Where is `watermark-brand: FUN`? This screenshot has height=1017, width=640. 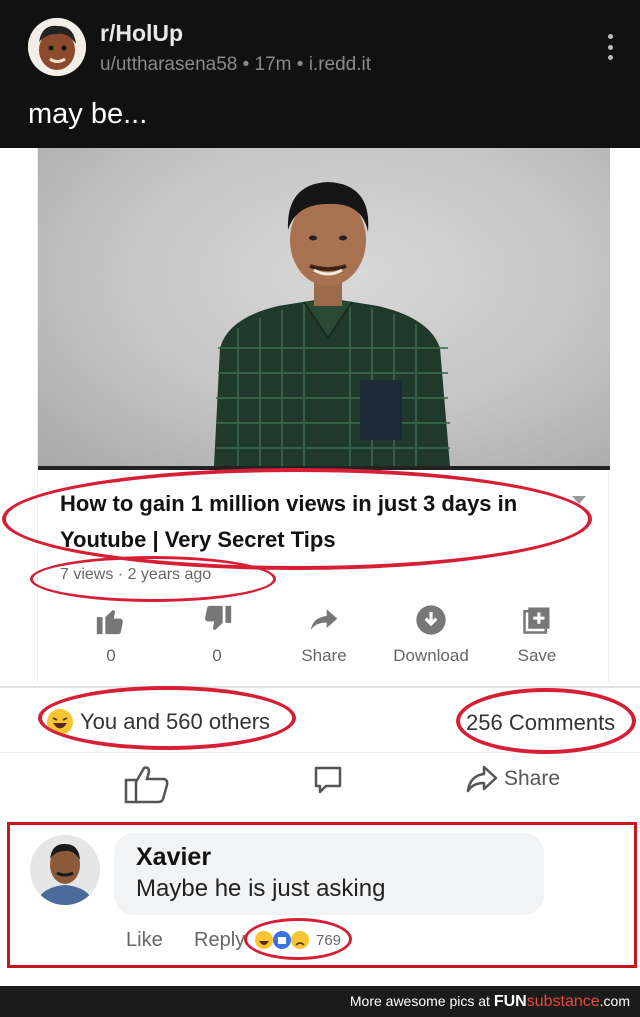
watermark-brand: FUN is located at coordinates (510, 1001).